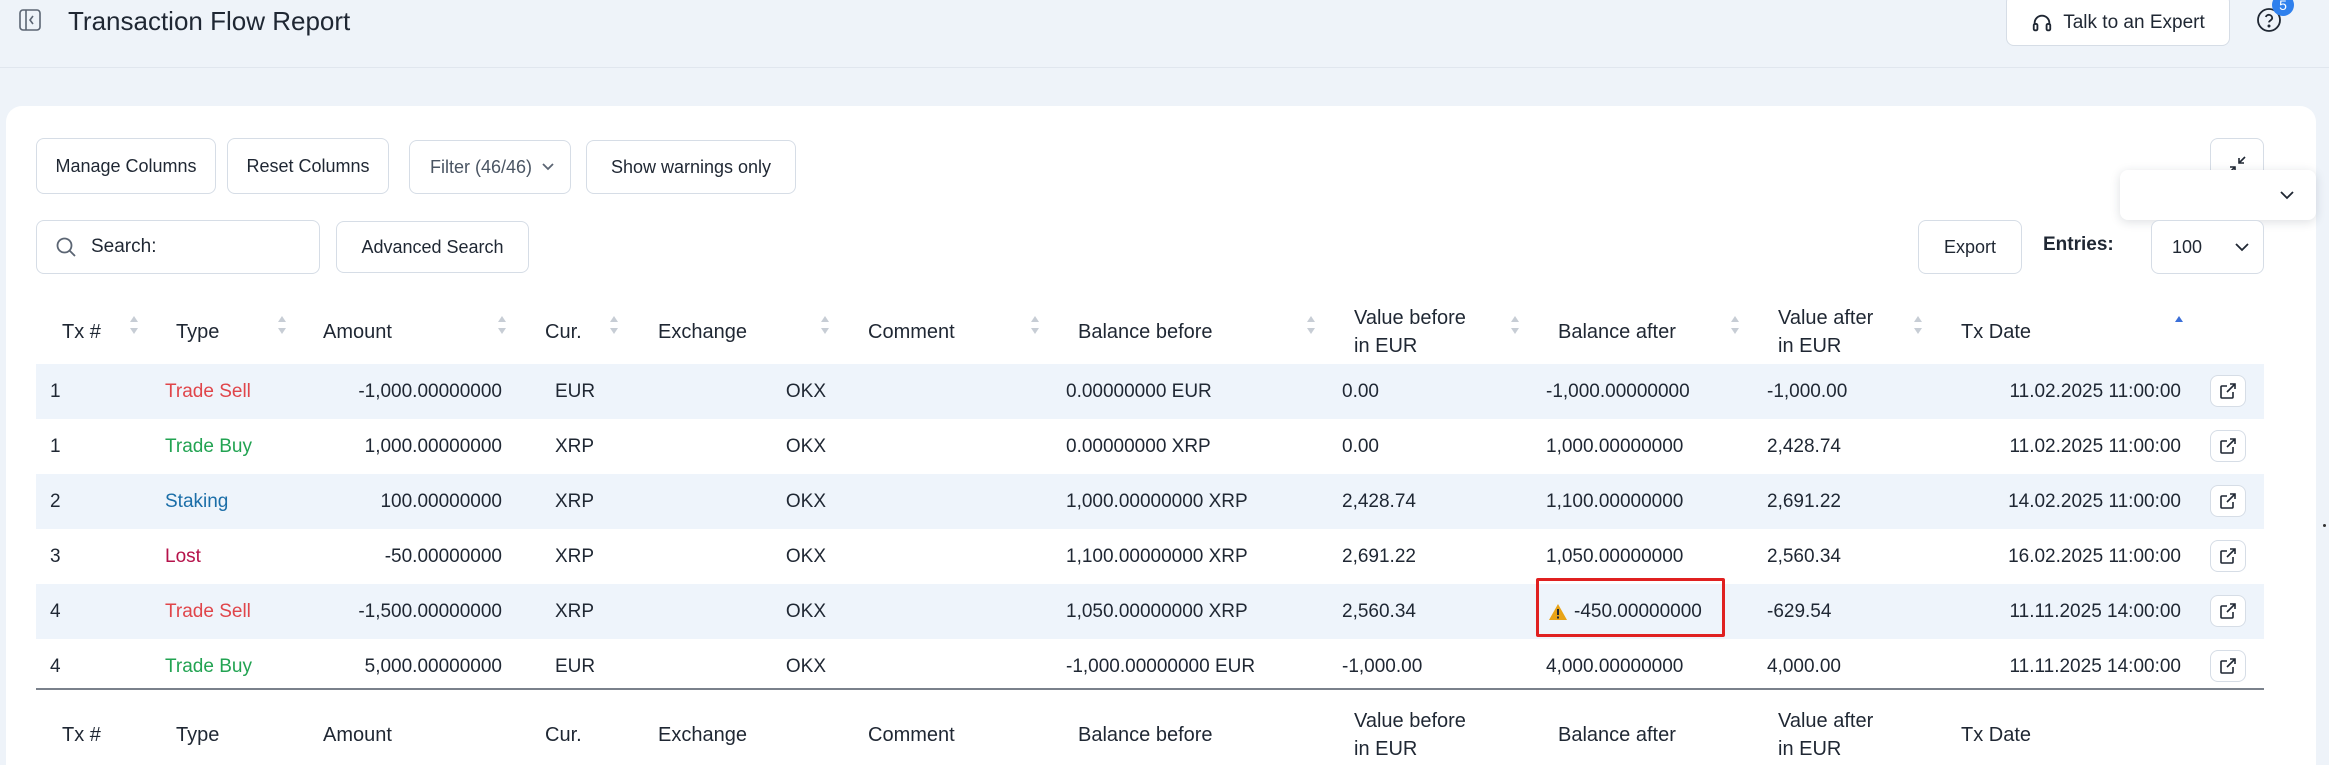 Image resolution: width=2329 pixels, height=765 pixels. What do you see at coordinates (1646, 501) in the screenshot?
I see `cell-balance-after: 1,100.00000000` at bounding box center [1646, 501].